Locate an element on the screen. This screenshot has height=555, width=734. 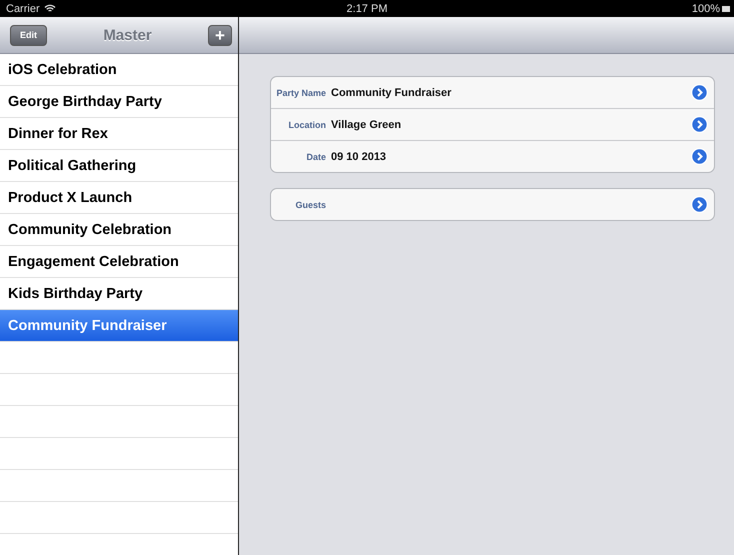
carrier-label: Carrier is located at coordinates (23, 8).